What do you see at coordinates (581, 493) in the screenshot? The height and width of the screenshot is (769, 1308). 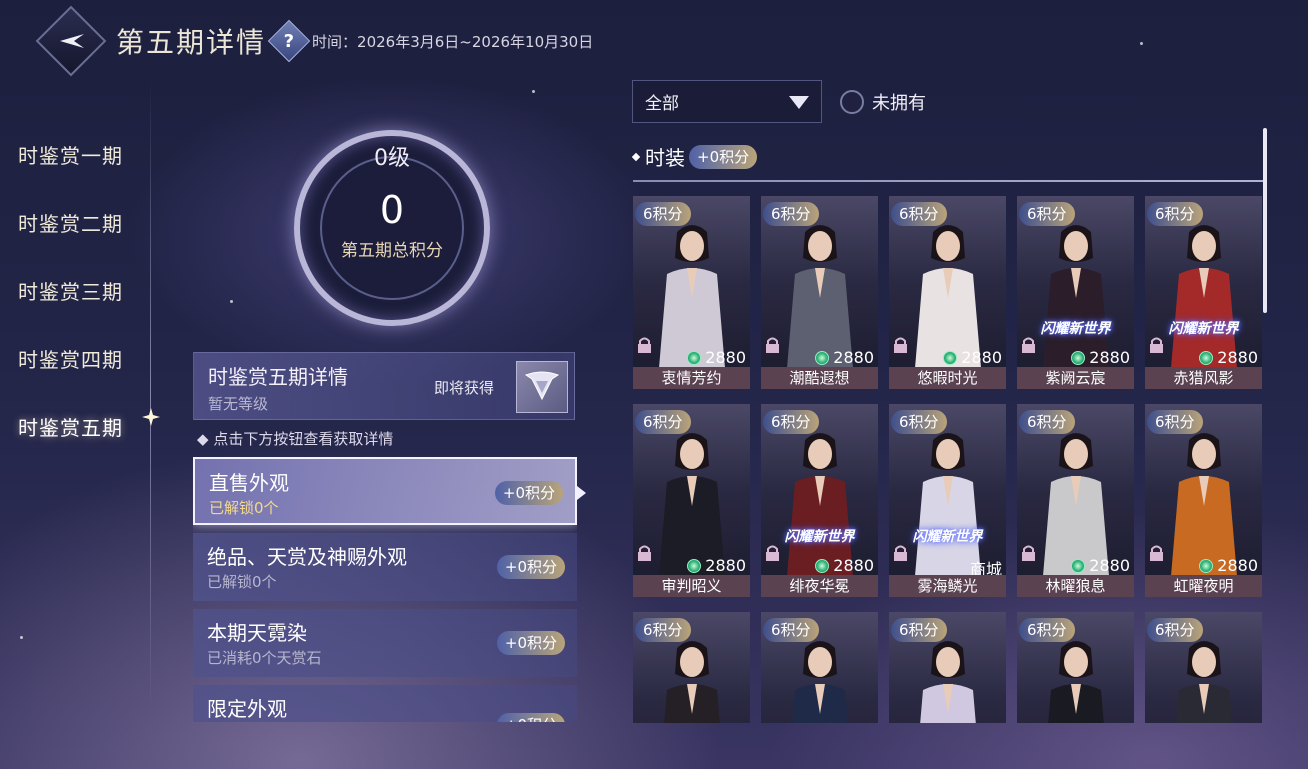 I see `selected-arrow-icon` at bounding box center [581, 493].